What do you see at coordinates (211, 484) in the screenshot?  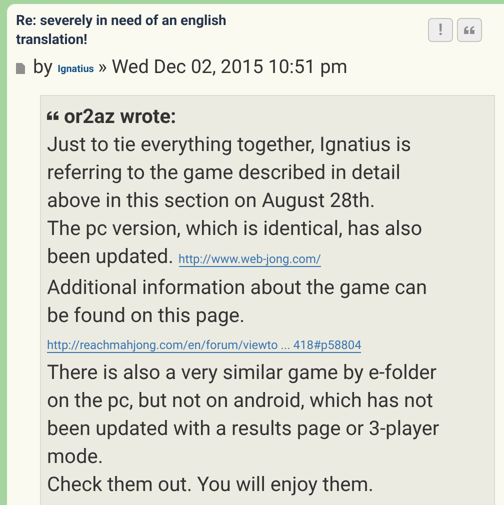 I see `quote-text: Check them out. You will enjoy them.` at bounding box center [211, 484].